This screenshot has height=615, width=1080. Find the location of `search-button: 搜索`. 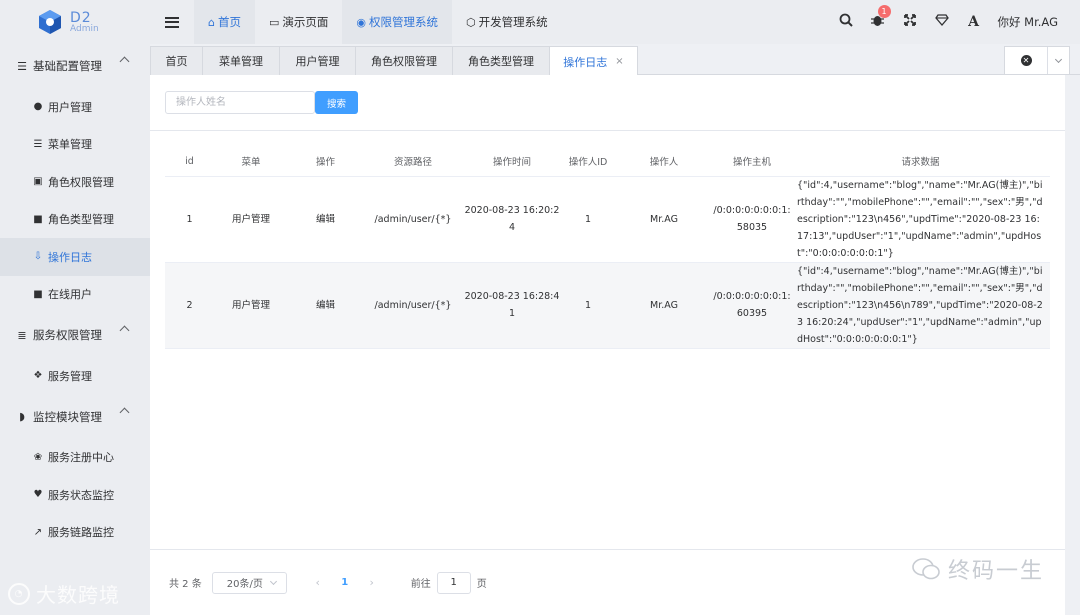

search-button: 搜索 is located at coordinates (336, 102).